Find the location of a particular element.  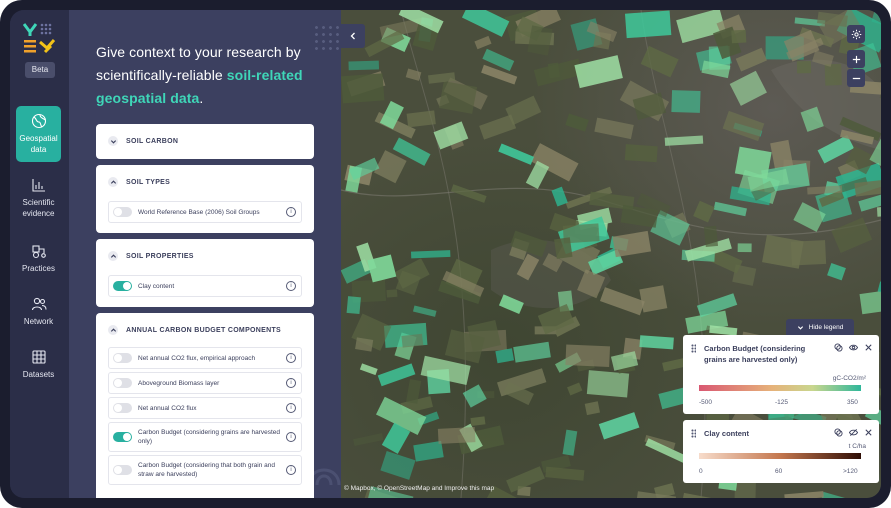

layer-label: Aboveground Biomass layer is located at coordinates (179, 383).